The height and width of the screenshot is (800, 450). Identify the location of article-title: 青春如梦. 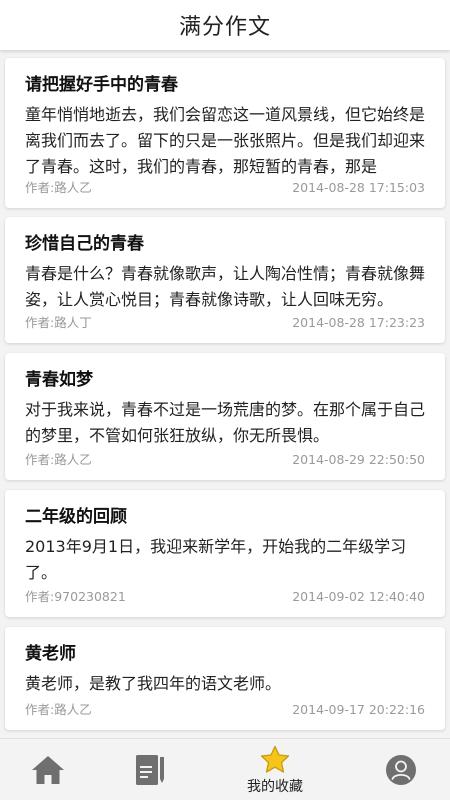
(59, 380).